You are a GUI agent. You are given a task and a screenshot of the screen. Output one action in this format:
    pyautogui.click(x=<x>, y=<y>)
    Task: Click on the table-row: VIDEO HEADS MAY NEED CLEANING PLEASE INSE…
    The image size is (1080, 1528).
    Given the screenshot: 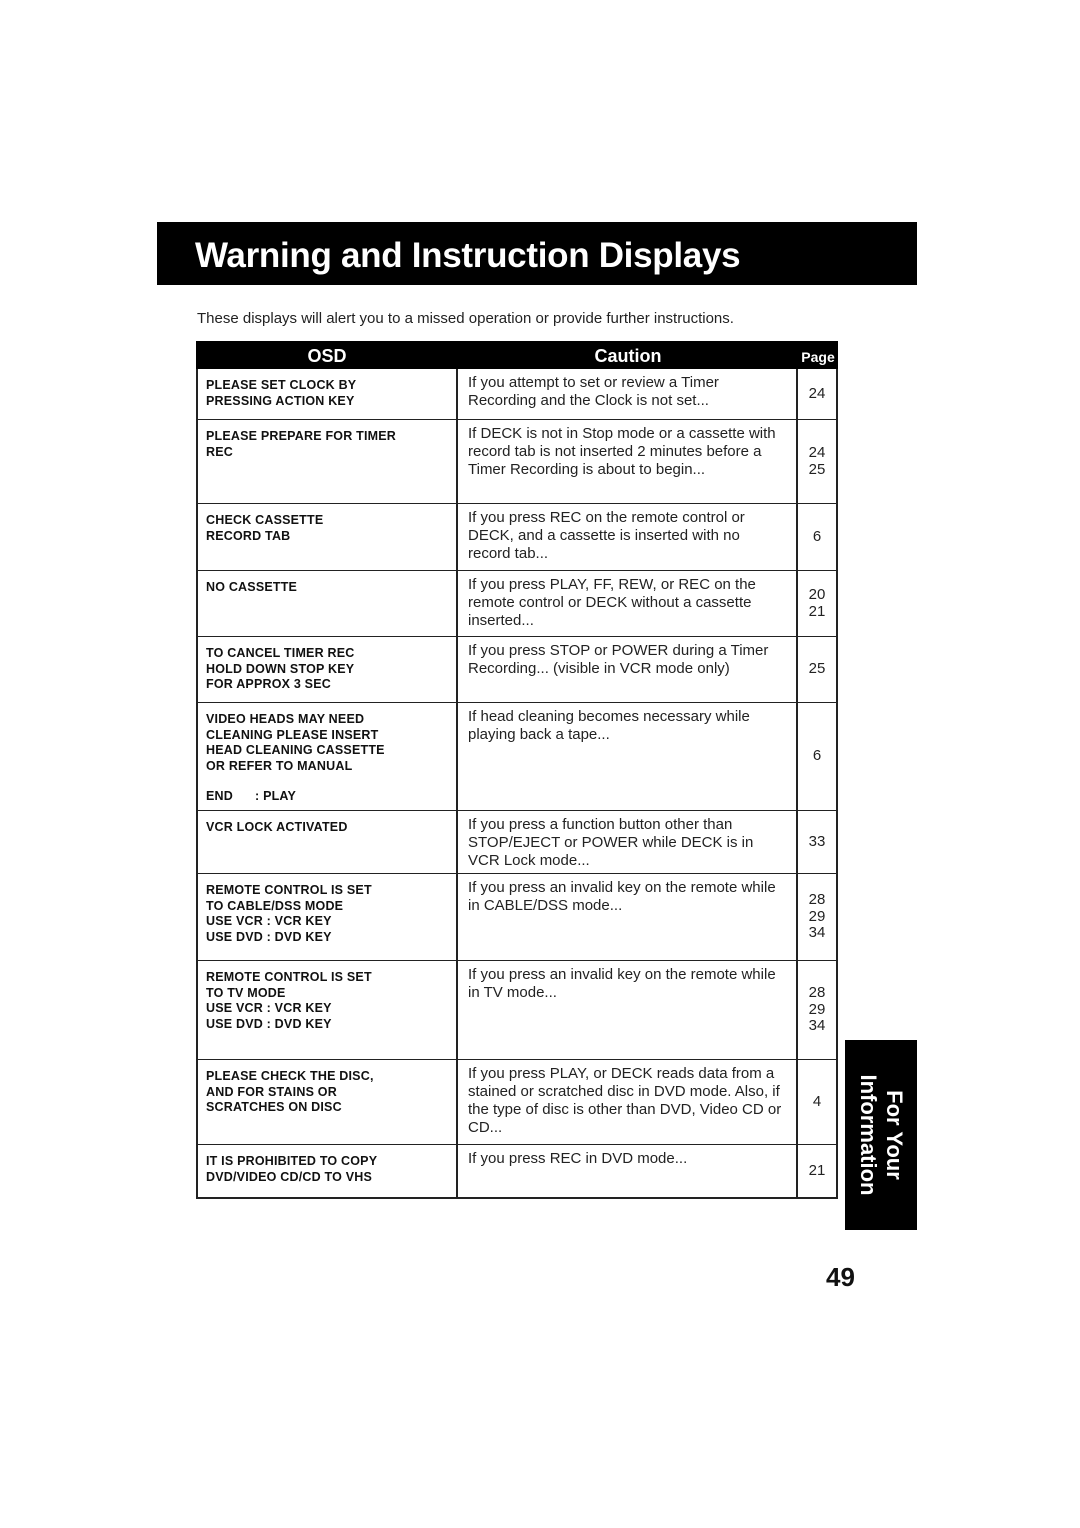 What is the action you would take?
    pyautogui.click(x=517, y=756)
    